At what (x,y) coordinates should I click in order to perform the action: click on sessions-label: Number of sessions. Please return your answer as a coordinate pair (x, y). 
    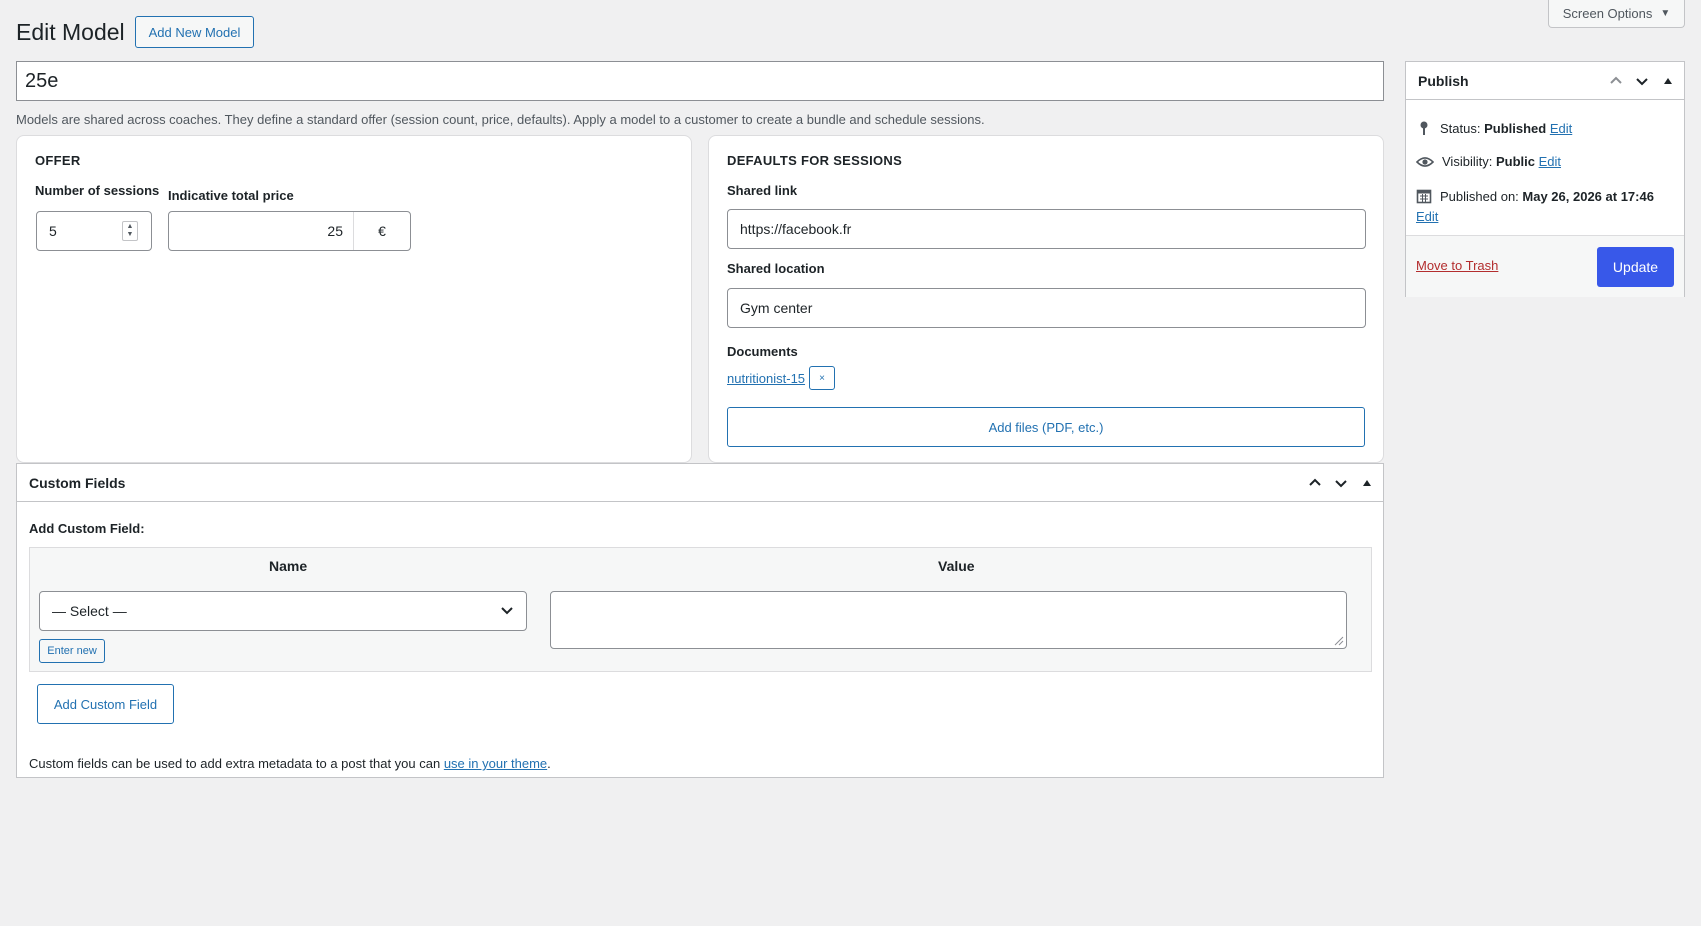
    Looking at the image, I should click on (97, 190).